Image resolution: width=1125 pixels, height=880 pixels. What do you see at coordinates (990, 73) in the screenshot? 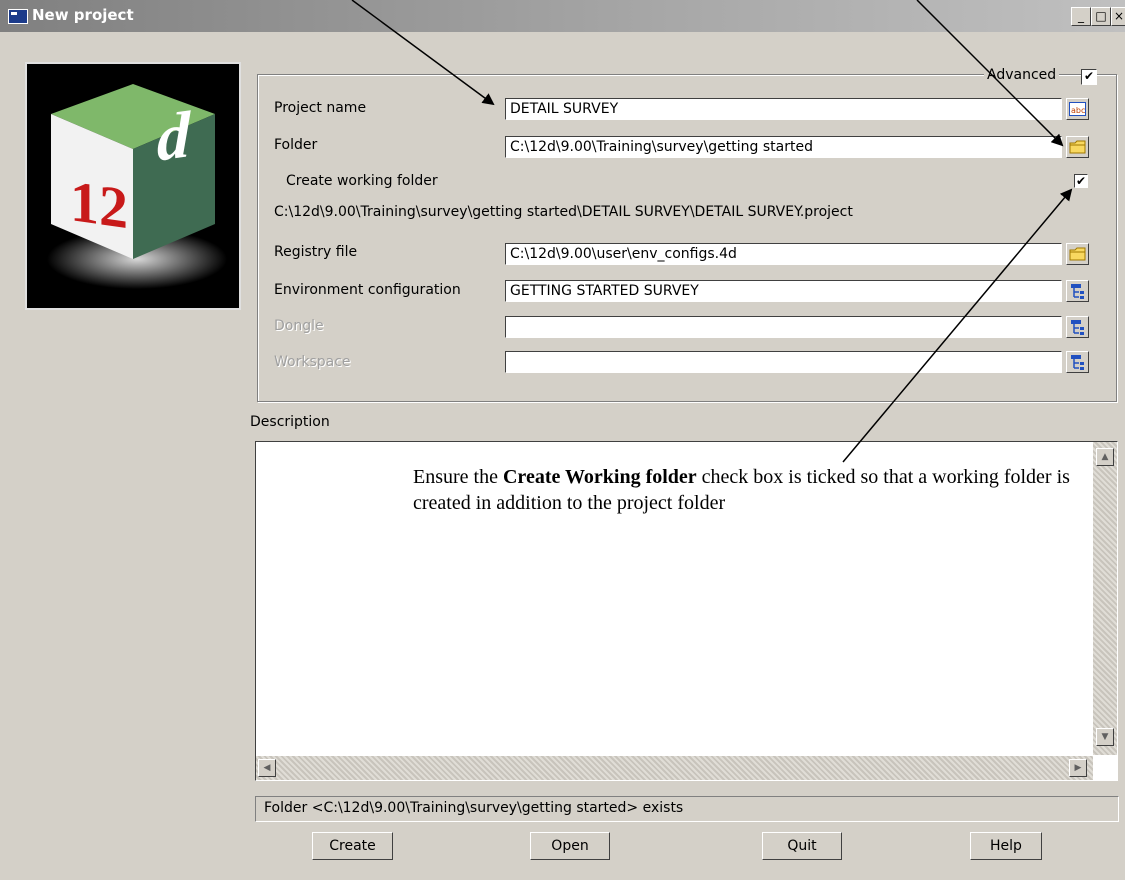
I see `arrow-to-folder-button` at bounding box center [990, 73].